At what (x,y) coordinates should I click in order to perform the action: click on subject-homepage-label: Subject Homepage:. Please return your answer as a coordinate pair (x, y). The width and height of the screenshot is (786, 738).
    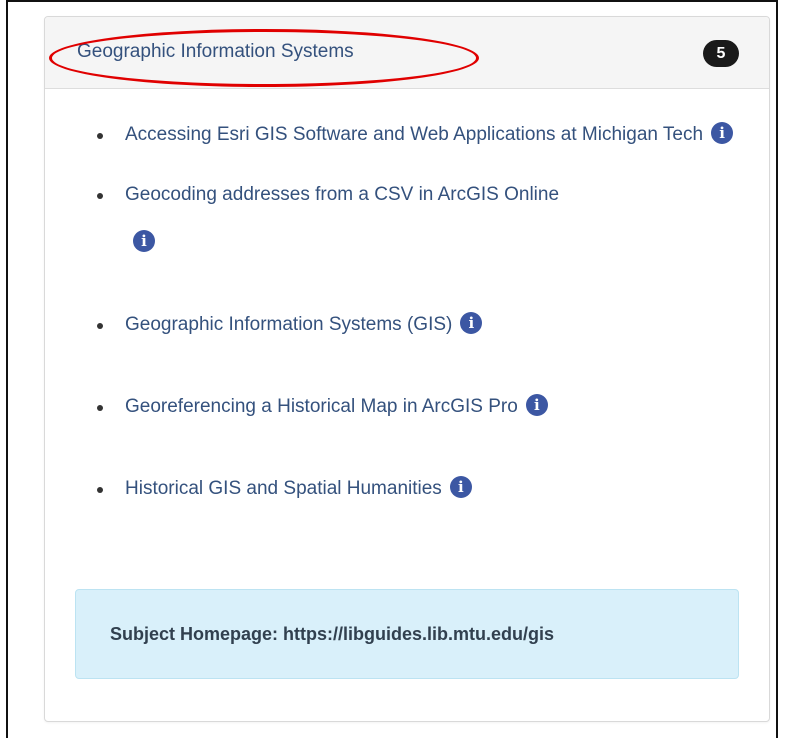
    Looking at the image, I should click on (194, 634).